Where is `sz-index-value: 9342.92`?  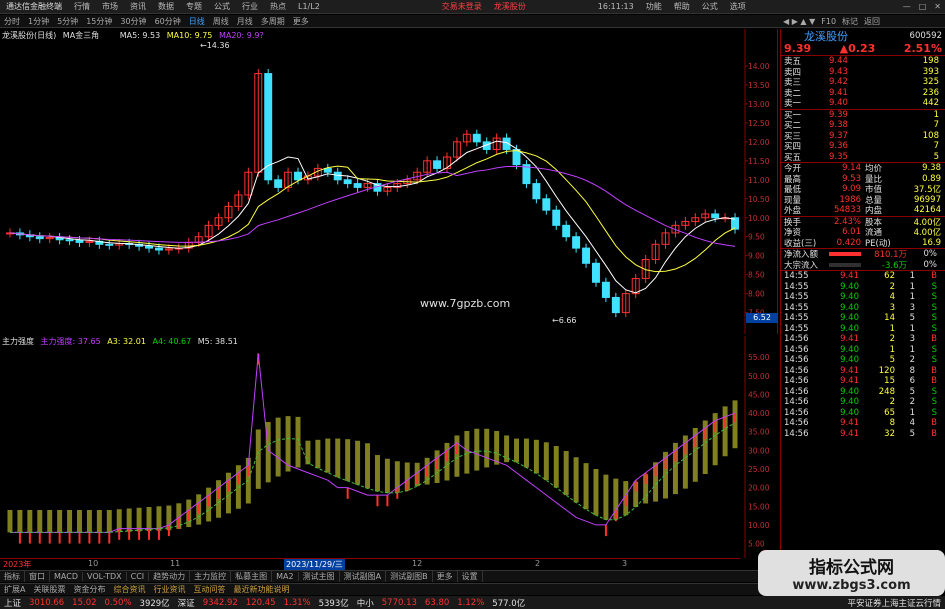 sz-index-value: 9342.92 is located at coordinates (220, 602).